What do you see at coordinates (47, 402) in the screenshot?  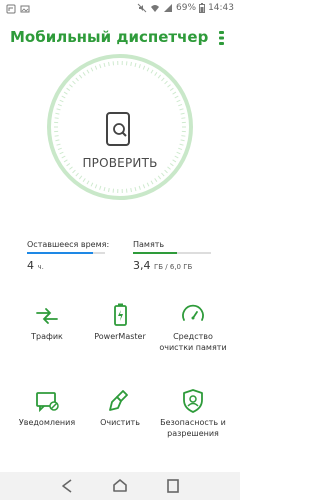 I see `notification-block-icon` at bounding box center [47, 402].